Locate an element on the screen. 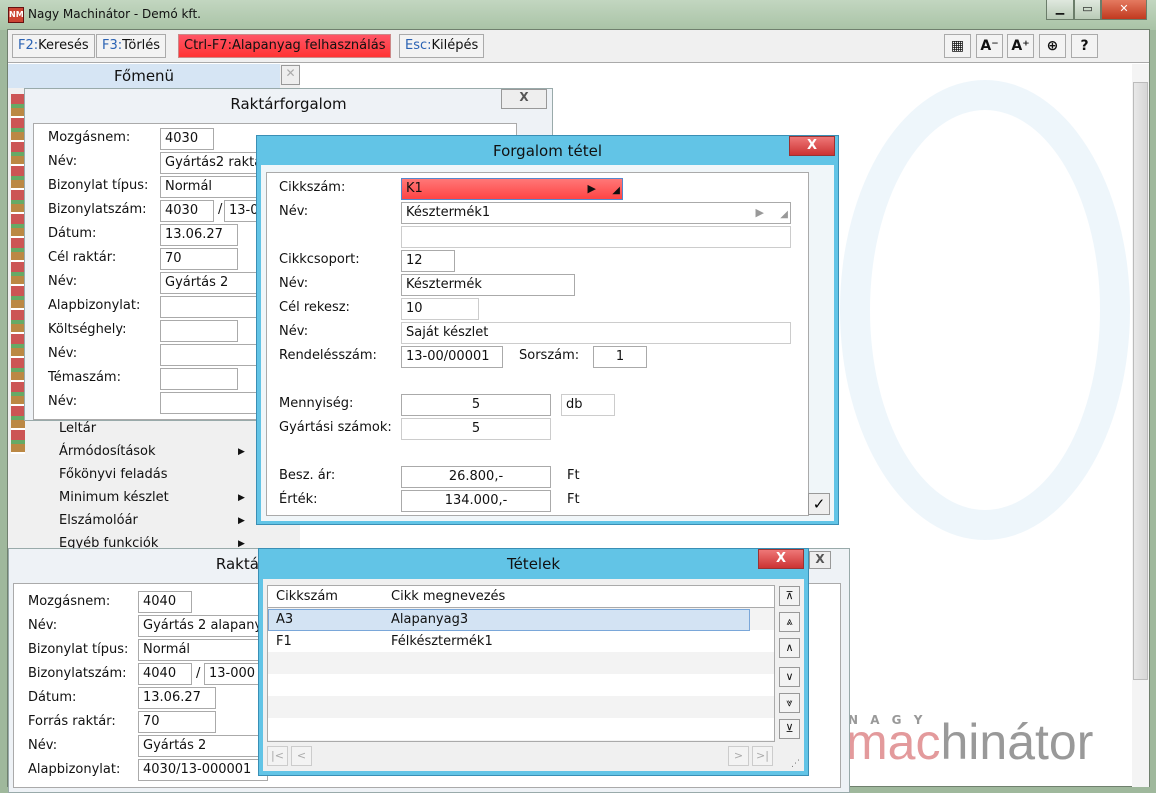  field-label: Alapbizonylat: is located at coordinates (74, 769).